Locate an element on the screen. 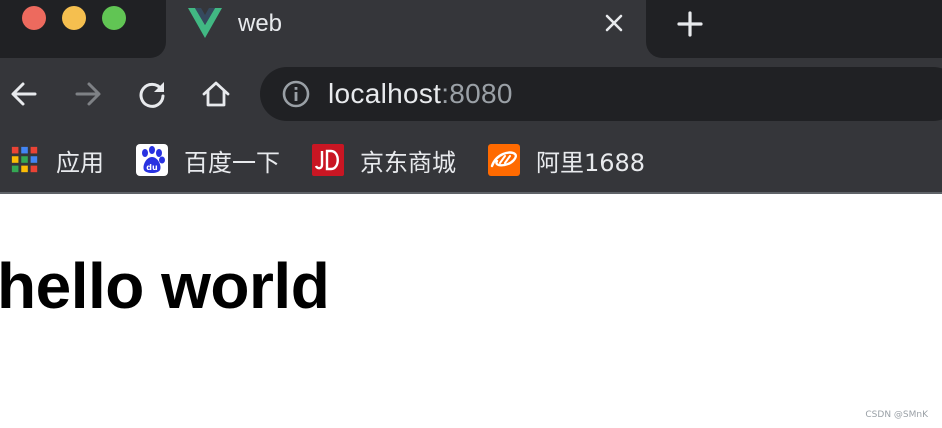  reload-icon is located at coordinates (152, 95).